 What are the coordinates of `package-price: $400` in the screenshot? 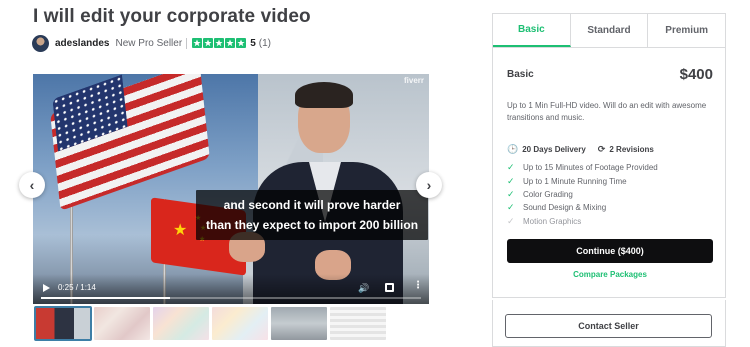 It's located at (696, 74).